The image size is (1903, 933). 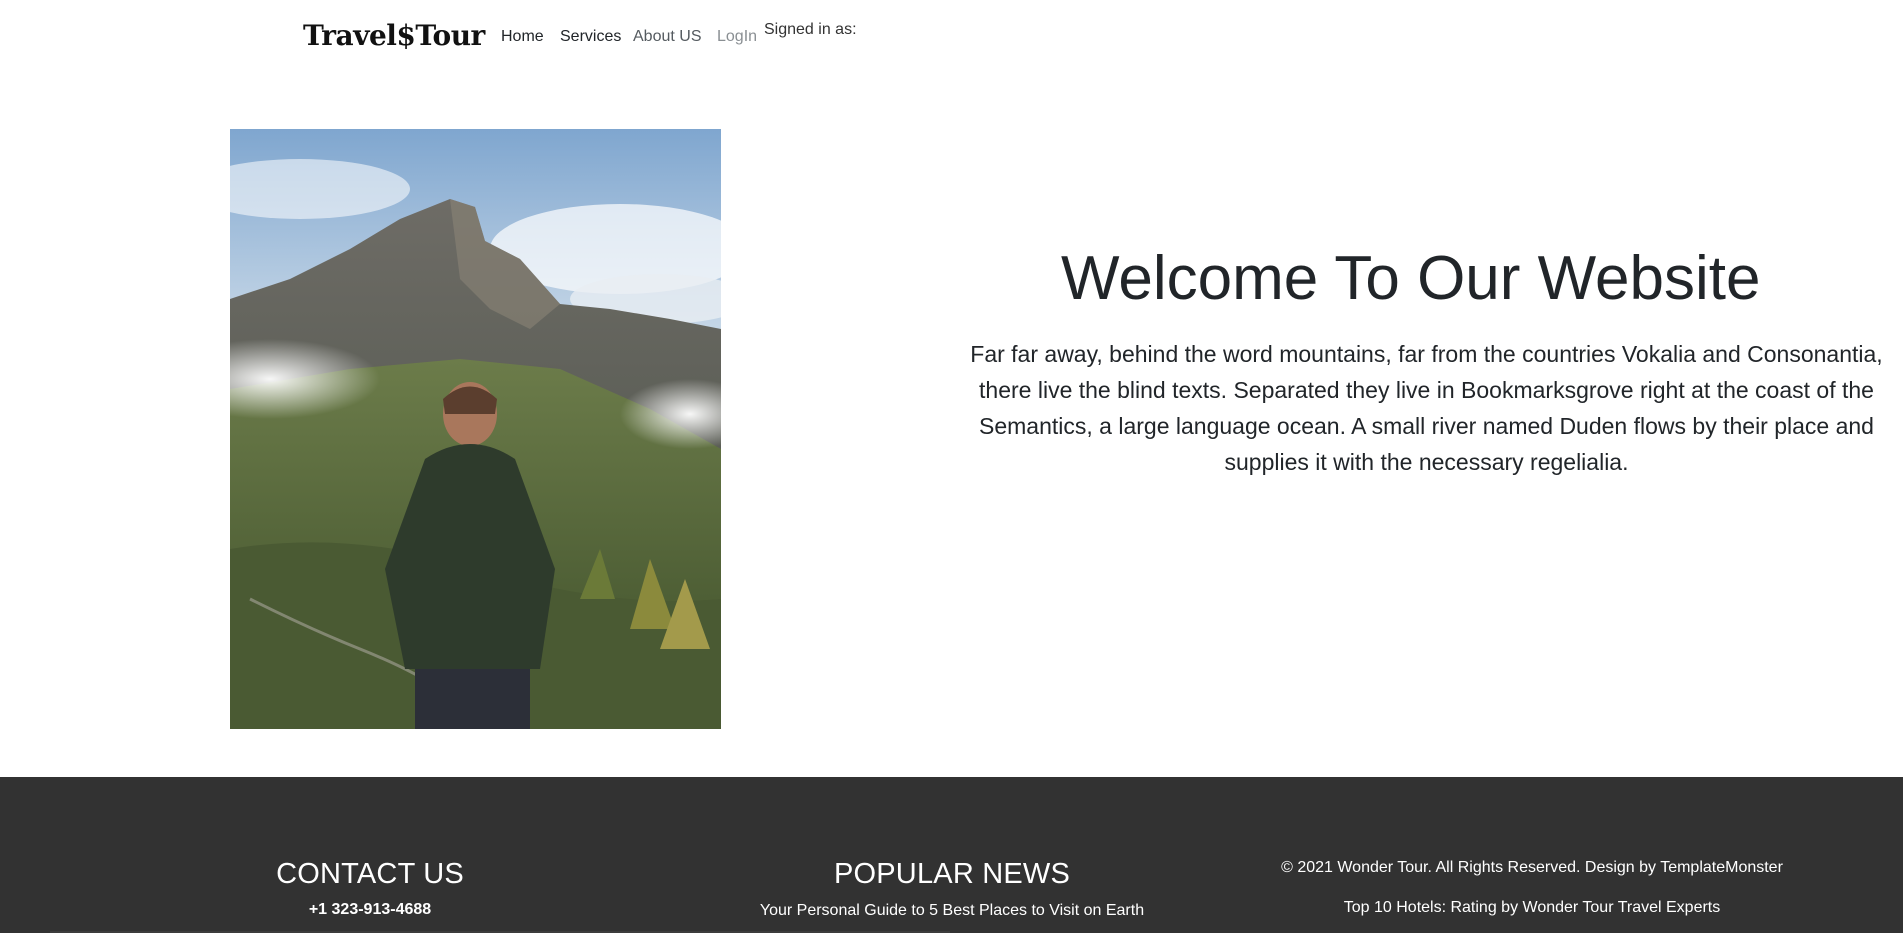 What do you see at coordinates (737, 37) in the screenshot?
I see `nav-login-link: LogIn` at bounding box center [737, 37].